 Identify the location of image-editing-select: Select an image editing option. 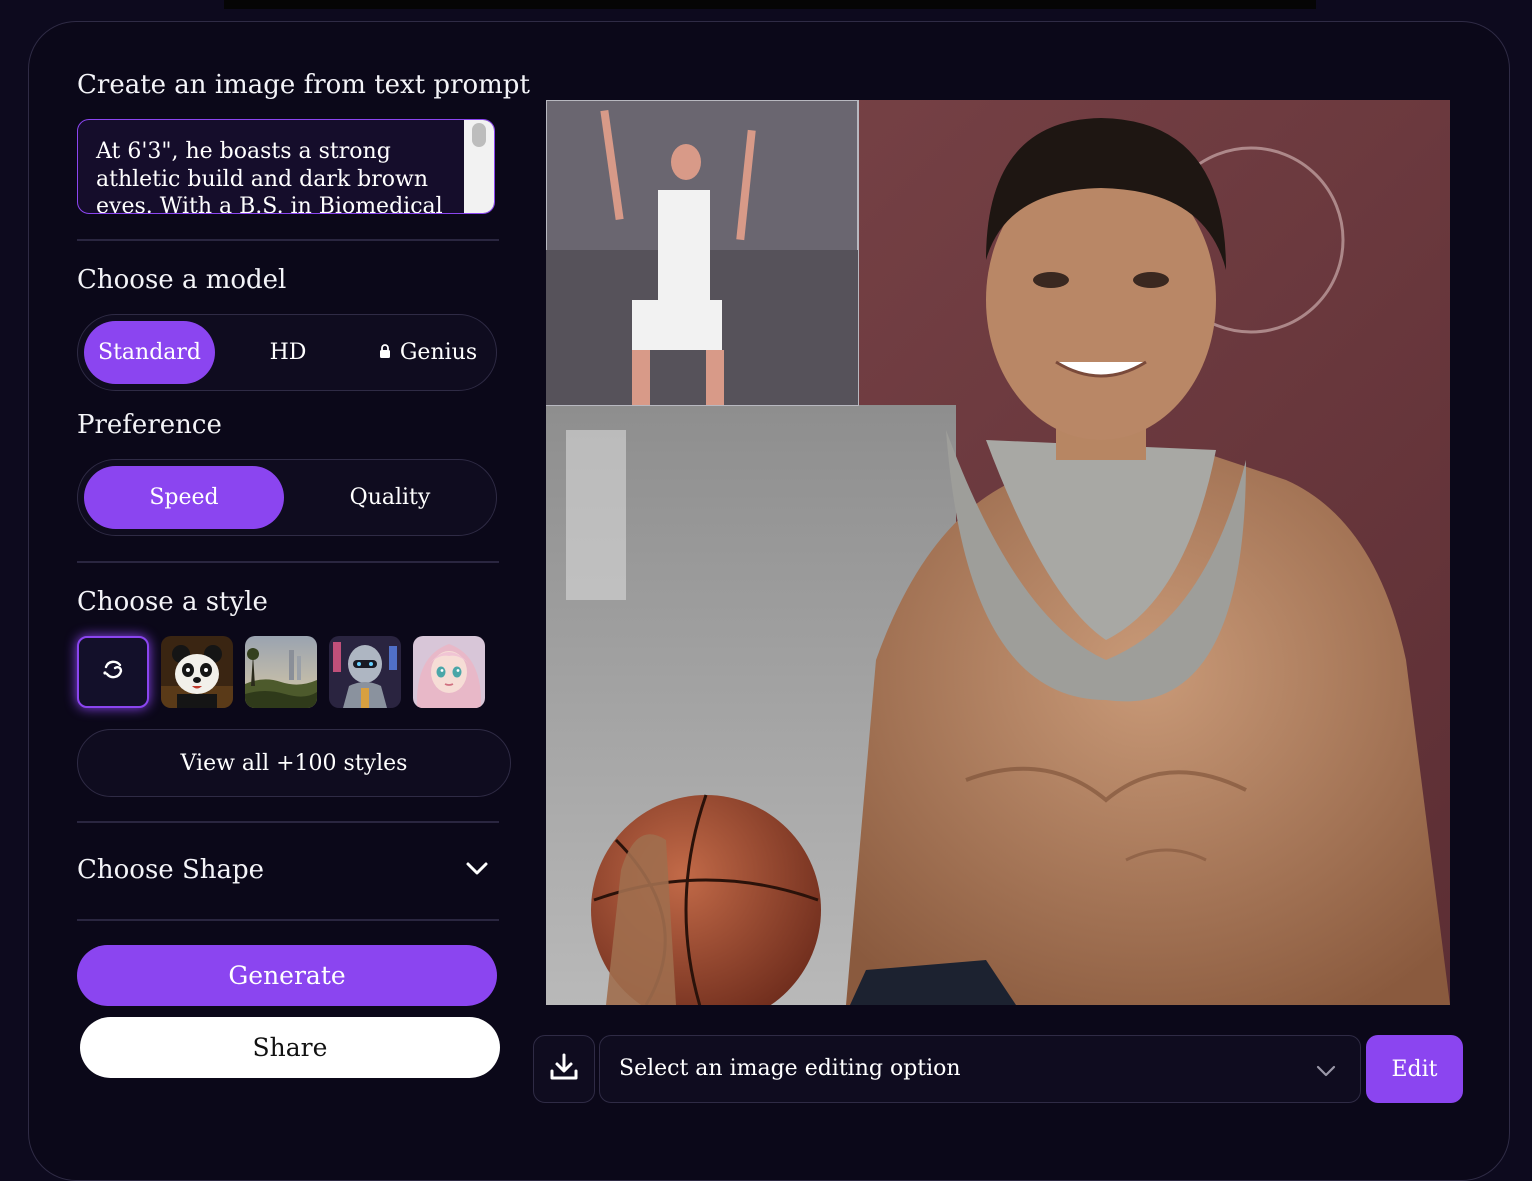
(980, 1069).